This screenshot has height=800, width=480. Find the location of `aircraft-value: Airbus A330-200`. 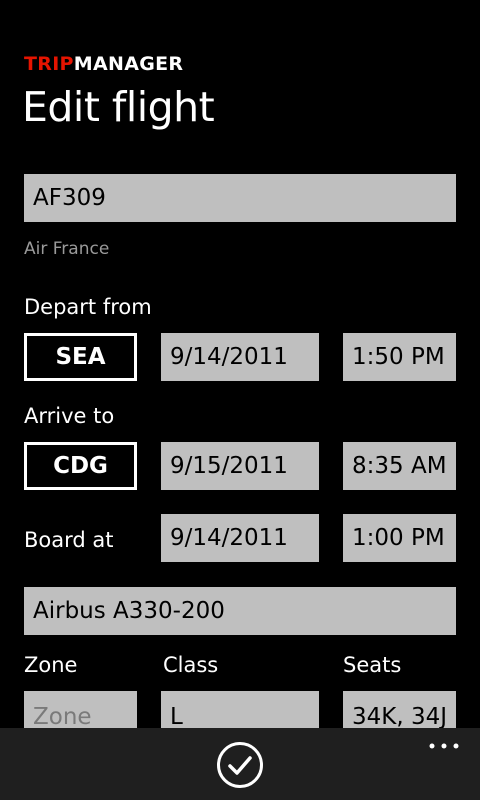

aircraft-value: Airbus A330-200 is located at coordinates (129, 611).